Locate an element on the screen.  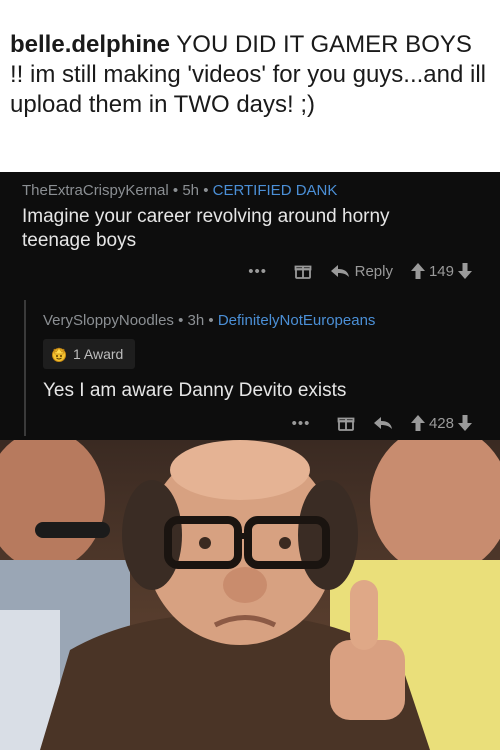
comment2-time: 3h is located at coordinates (196, 320).